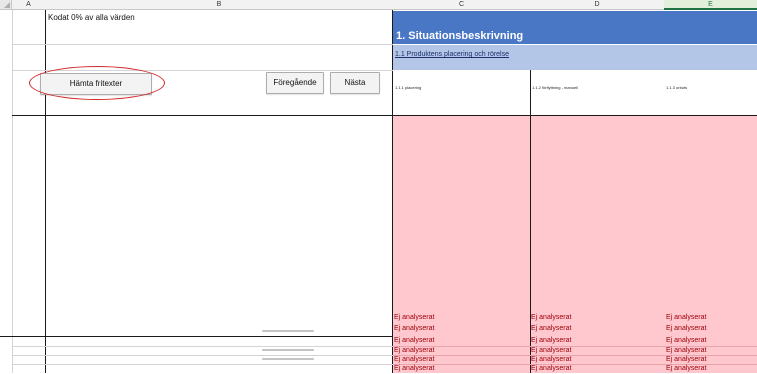  Describe the element at coordinates (408, 87) in the screenshot. I see `sub-header-c: 1.1.1 placering` at that location.